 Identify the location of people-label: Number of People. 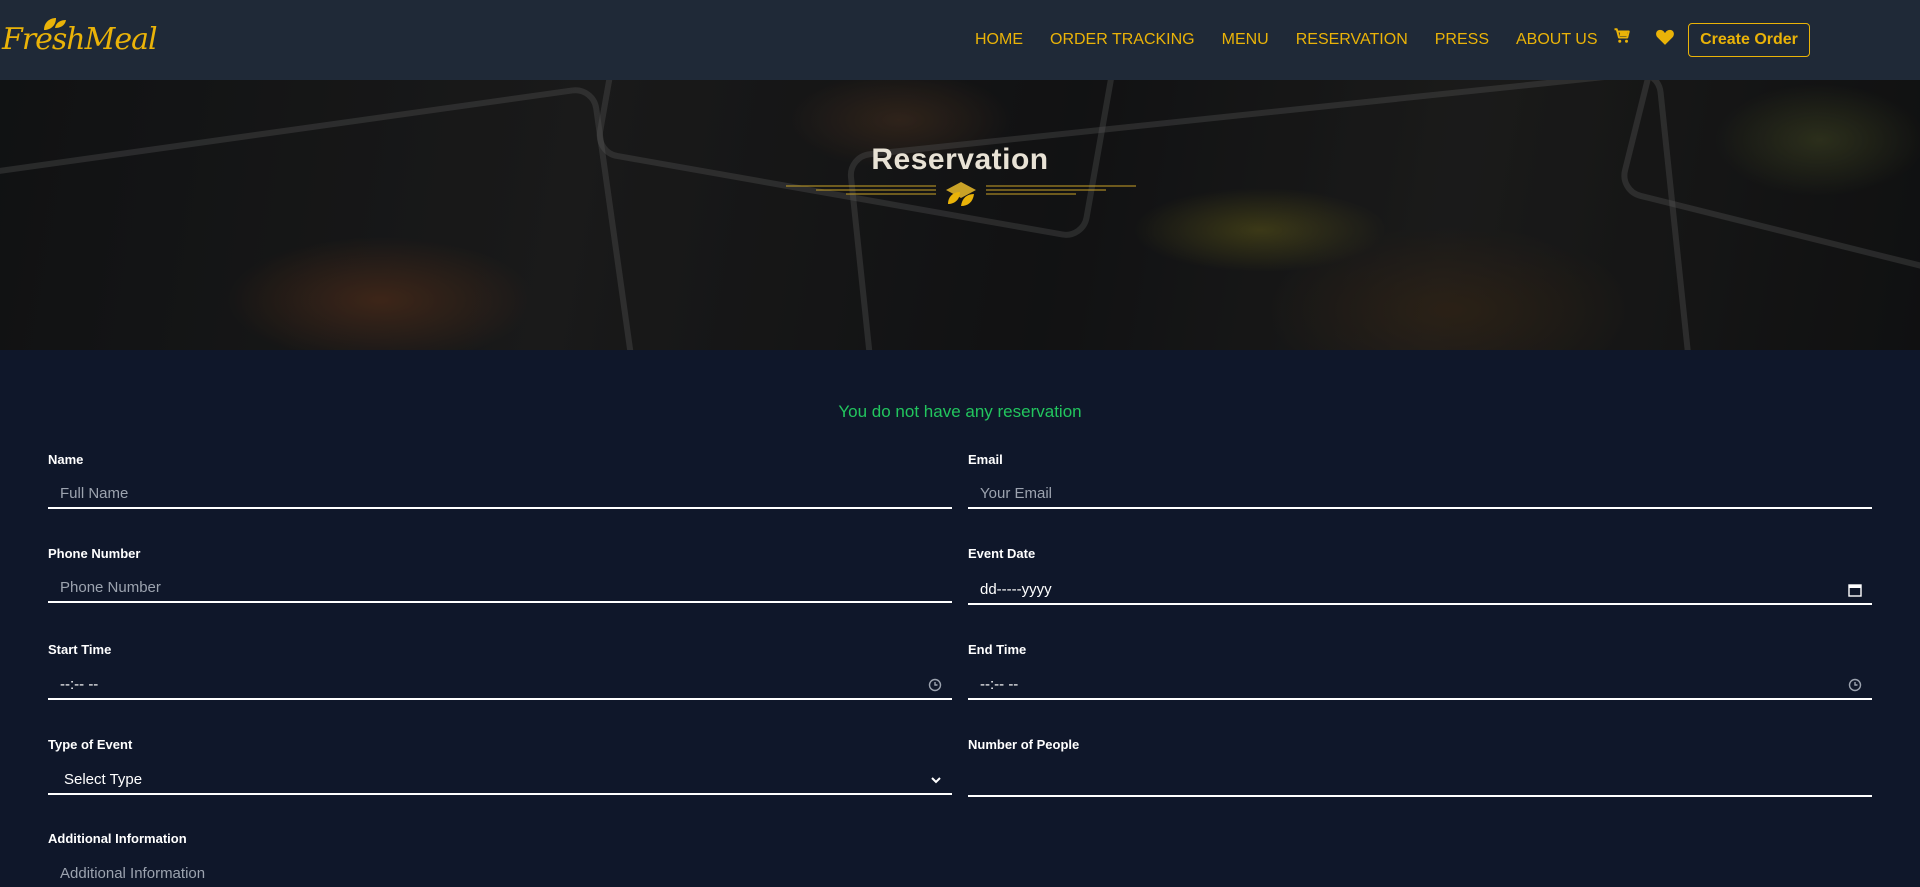
(1024, 744).